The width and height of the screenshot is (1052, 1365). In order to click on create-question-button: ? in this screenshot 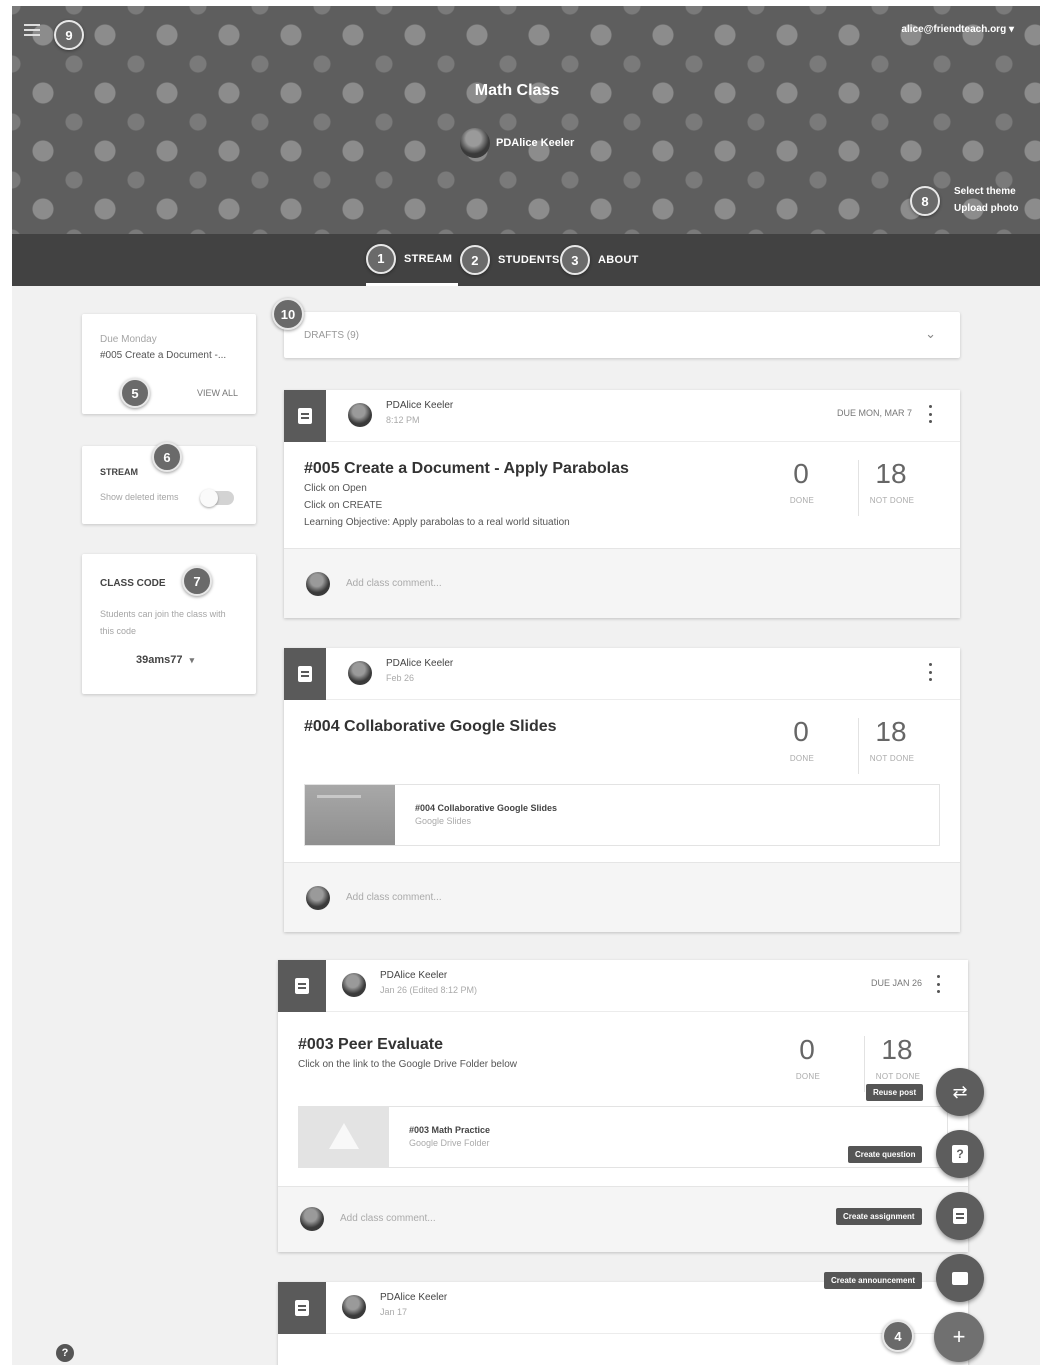, I will do `click(960, 1154)`.